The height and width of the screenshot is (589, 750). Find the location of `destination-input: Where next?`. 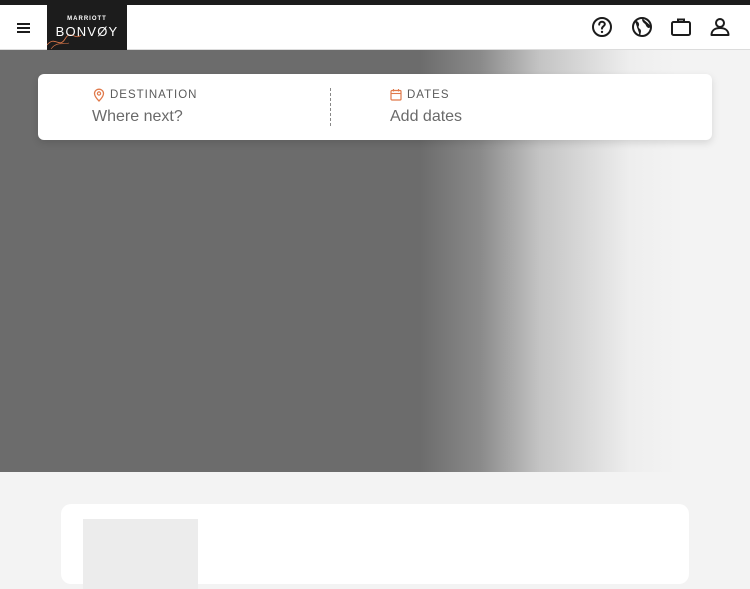

destination-input: Where next? is located at coordinates (137, 117).